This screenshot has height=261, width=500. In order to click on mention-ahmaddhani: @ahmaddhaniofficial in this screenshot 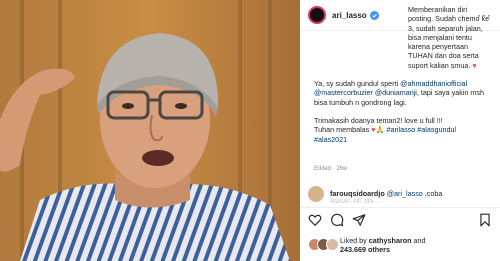, I will do `click(433, 83)`.